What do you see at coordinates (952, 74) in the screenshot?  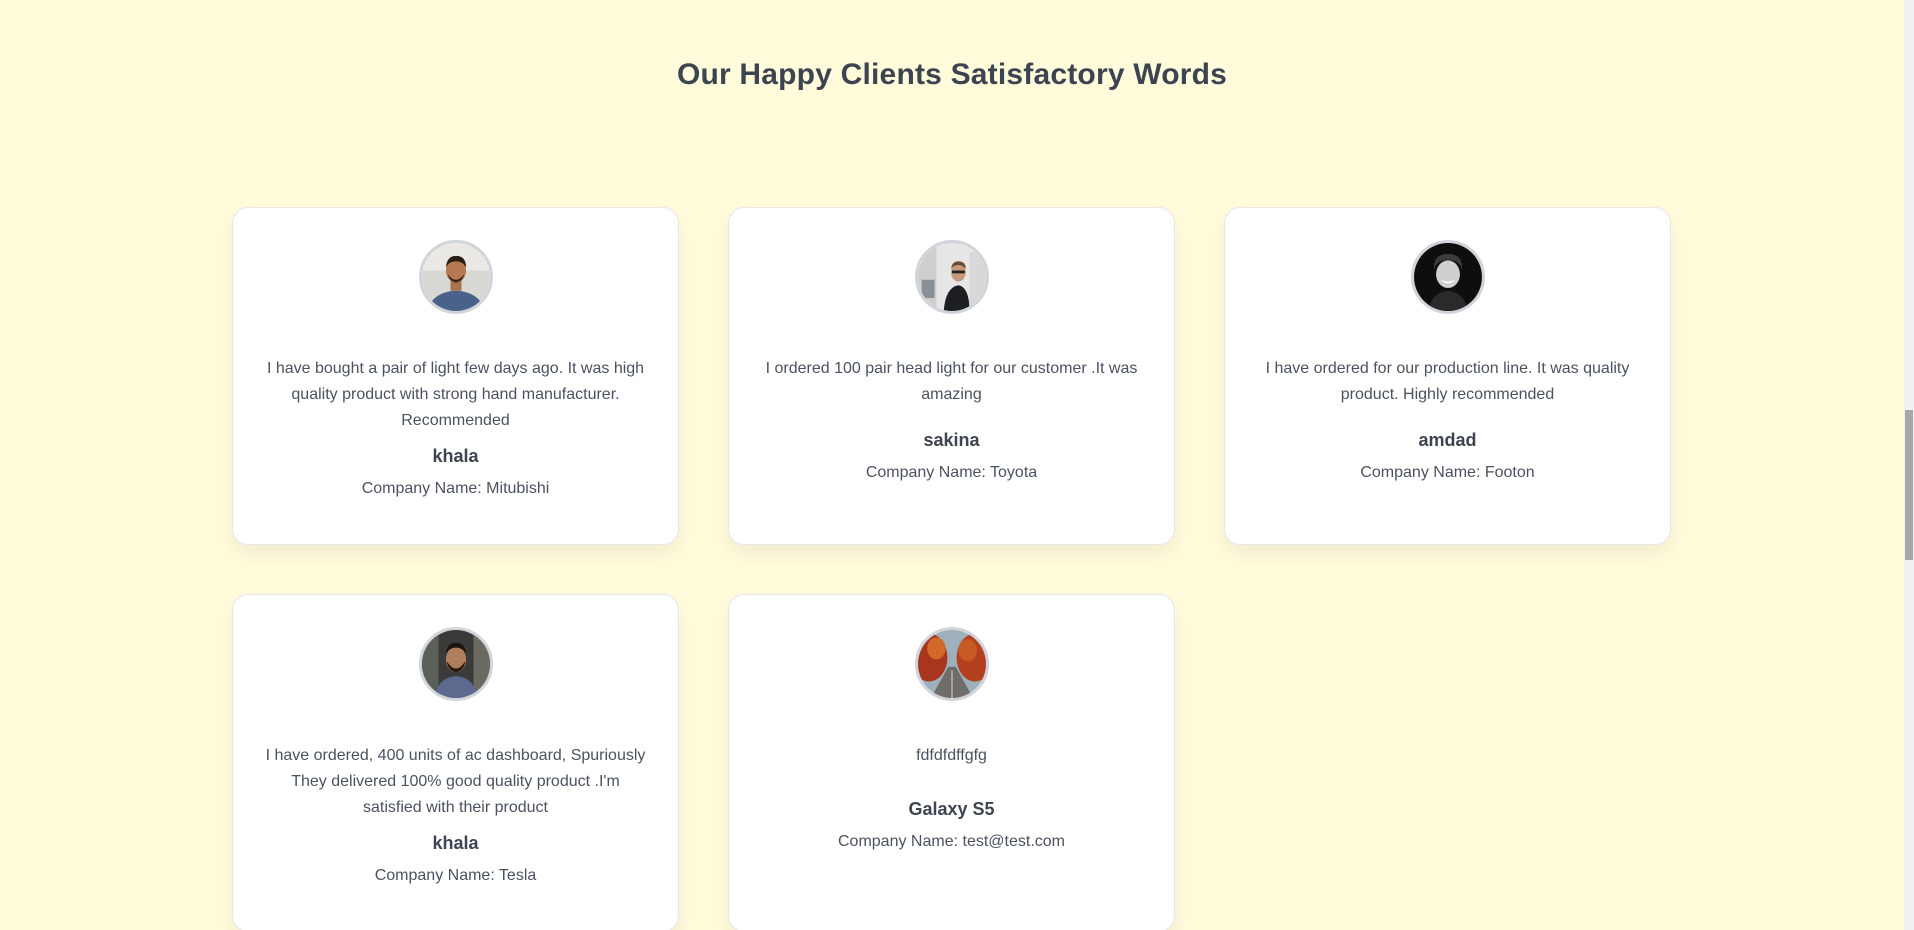 I see `section-title: Our Happy Clients Satisfactory Words` at bounding box center [952, 74].